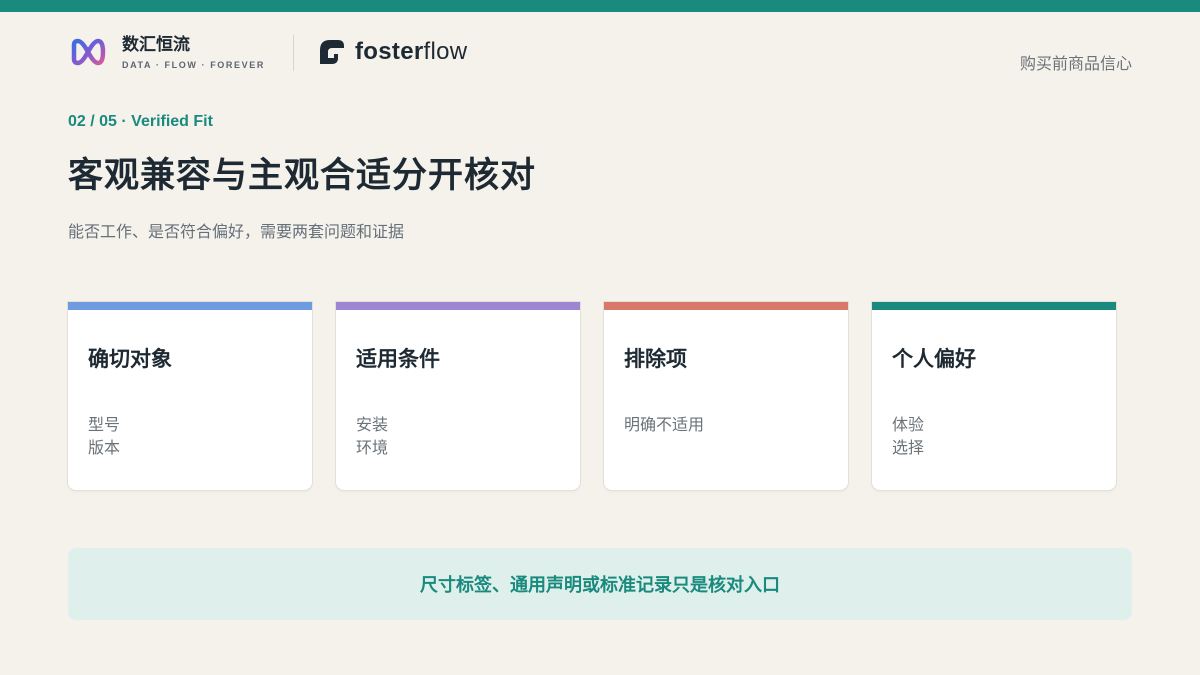 The image size is (1200, 675). I want to click on card-body: 体验 选择, so click(908, 436).